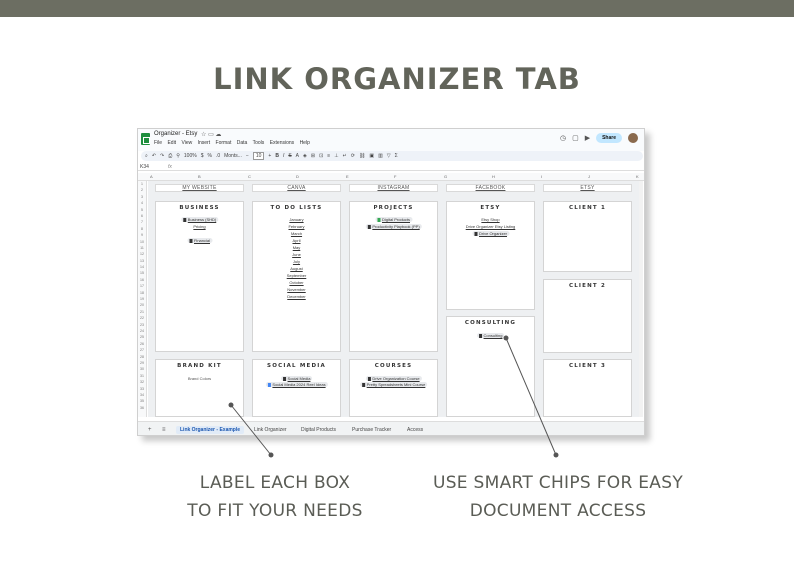  I want to click on menu-edit: Edit, so click(171, 143).